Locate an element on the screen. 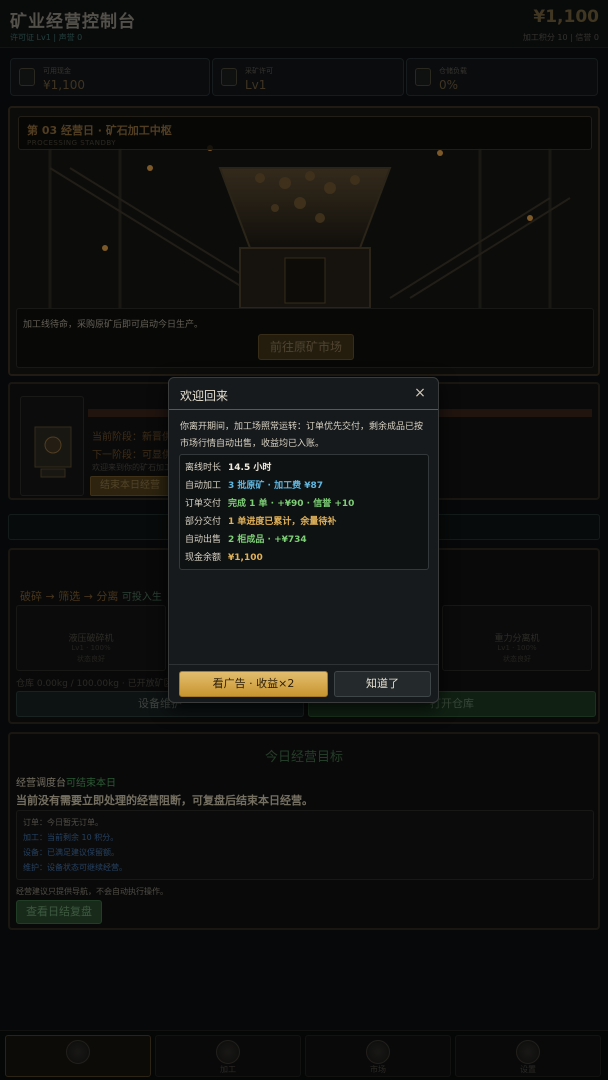 The width and height of the screenshot is (608, 1080). summary-row: 离线时长 14.5 小时 is located at coordinates (228, 468).